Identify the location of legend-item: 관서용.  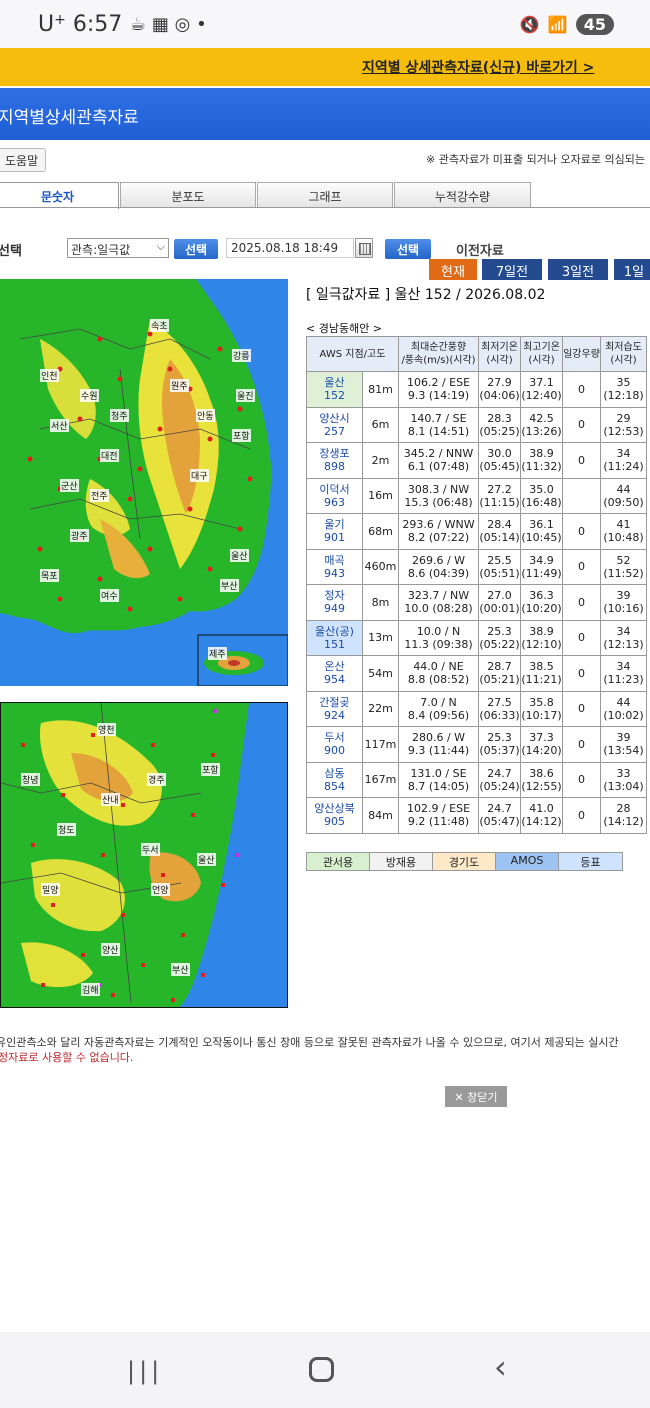
(338, 861).